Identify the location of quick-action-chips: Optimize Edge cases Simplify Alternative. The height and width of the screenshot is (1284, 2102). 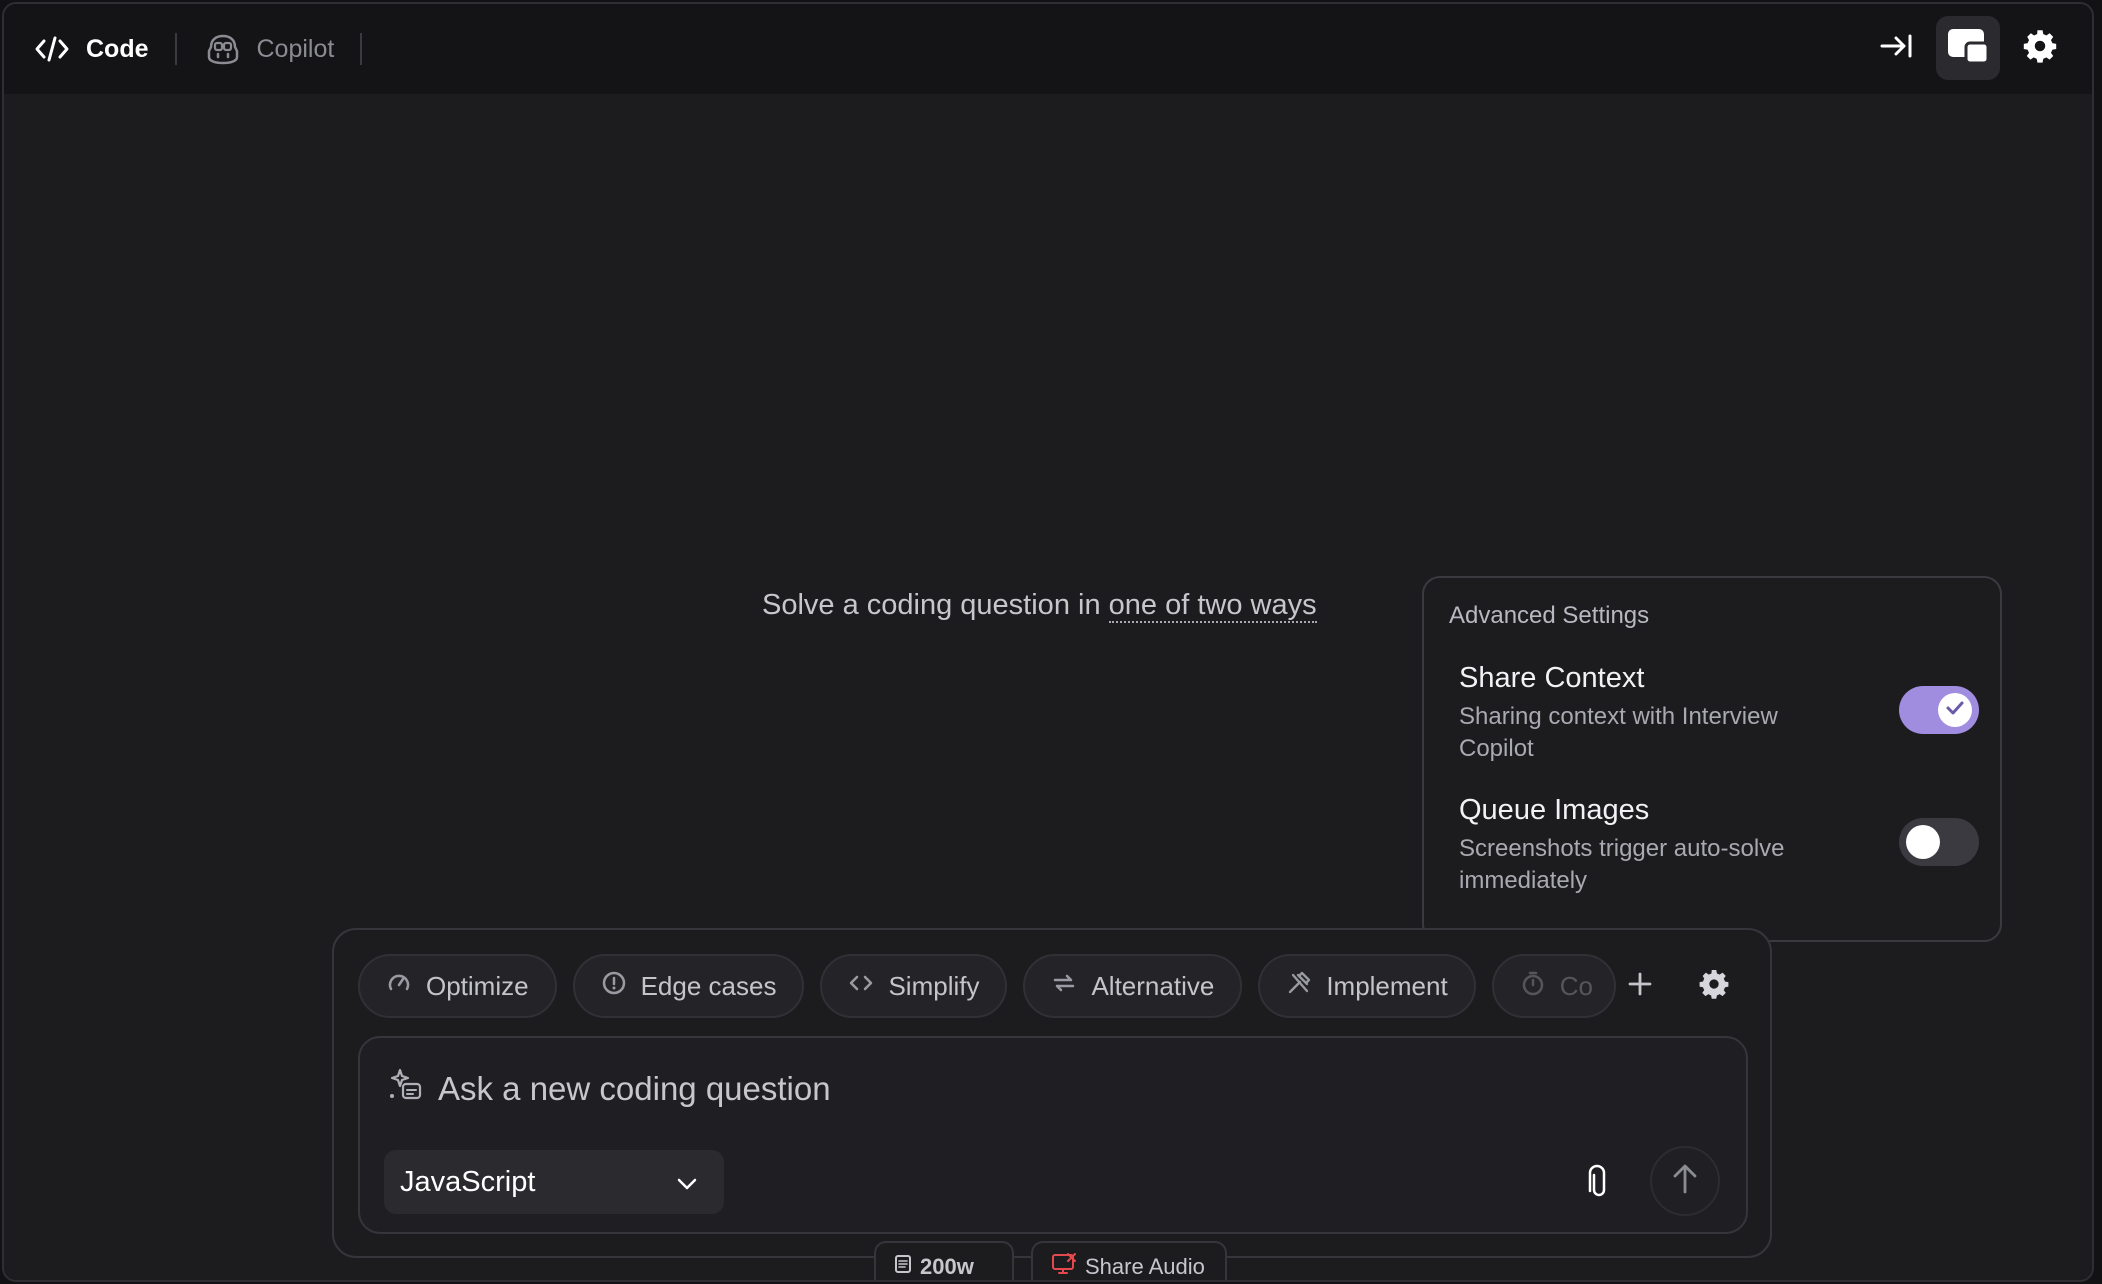
(987, 986).